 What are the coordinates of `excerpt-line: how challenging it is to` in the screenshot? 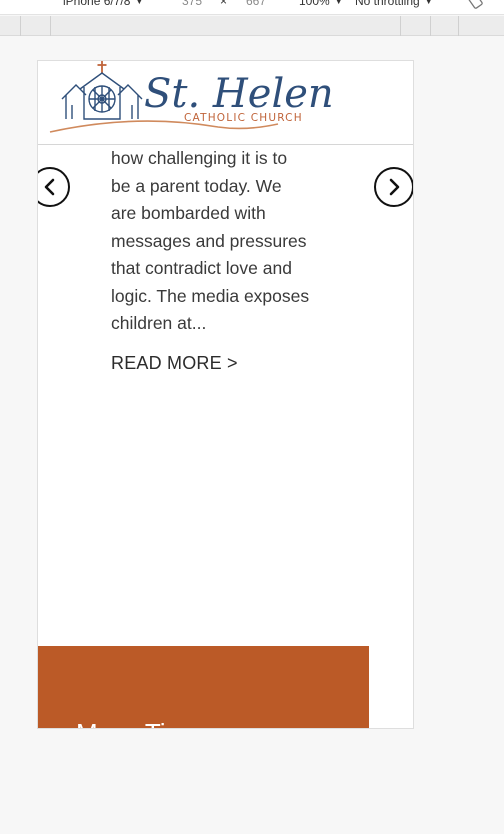 It's located at (199, 158).